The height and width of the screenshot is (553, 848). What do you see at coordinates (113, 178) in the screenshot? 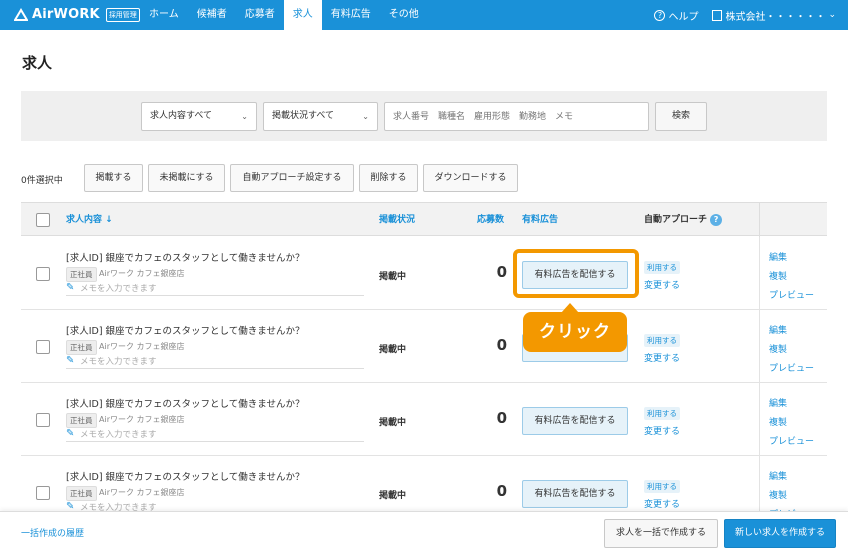
I see `publish-button: 掲載する` at bounding box center [113, 178].